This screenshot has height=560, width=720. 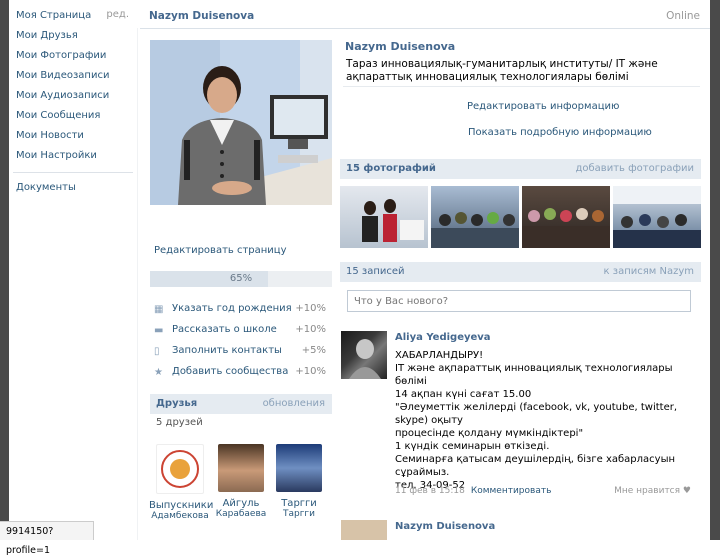 I want to click on browser-status-bar: 9914150?profile=1, so click(x=47, y=538).